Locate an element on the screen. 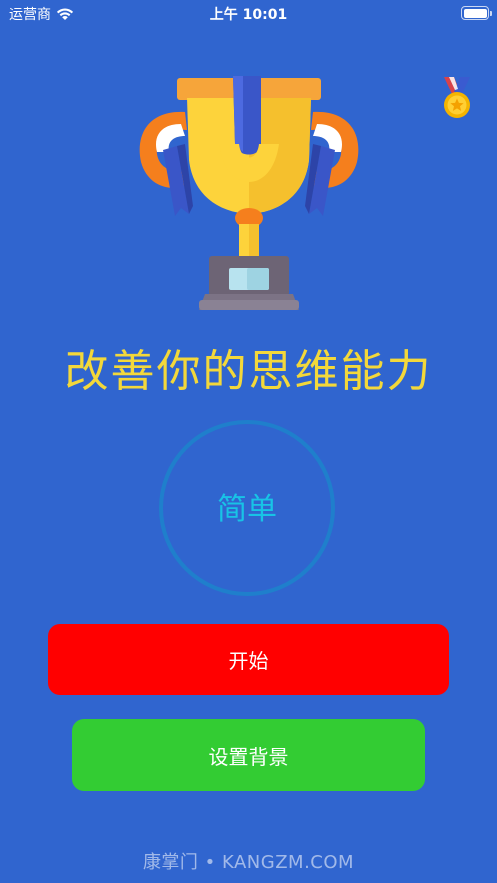 The width and height of the screenshot is (497, 883). trophy-icon is located at coordinates (249, 194).